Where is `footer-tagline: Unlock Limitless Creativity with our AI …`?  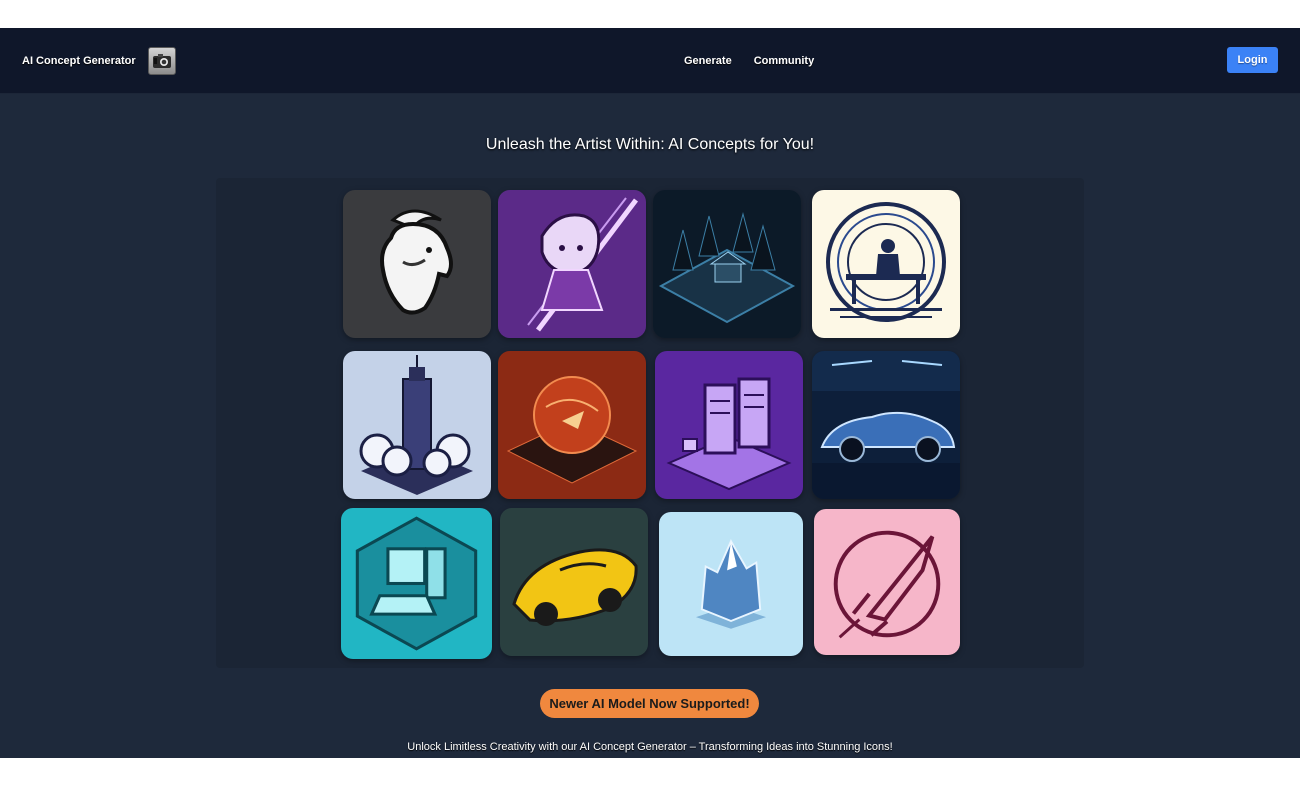
footer-tagline: Unlock Limitless Creativity with our AI … is located at coordinates (650, 747).